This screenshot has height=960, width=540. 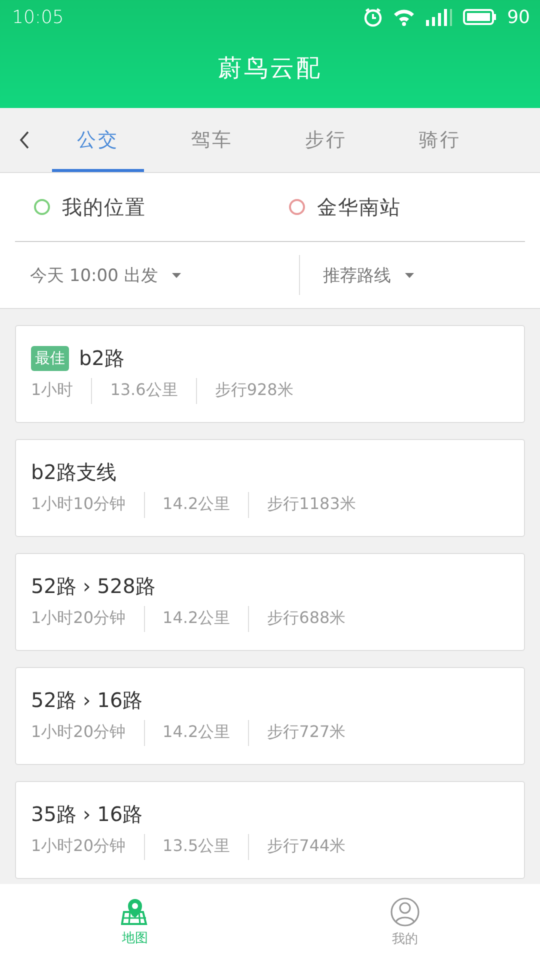 What do you see at coordinates (50, 358) in the screenshot?
I see `best-badge: 最佳` at bounding box center [50, 358].